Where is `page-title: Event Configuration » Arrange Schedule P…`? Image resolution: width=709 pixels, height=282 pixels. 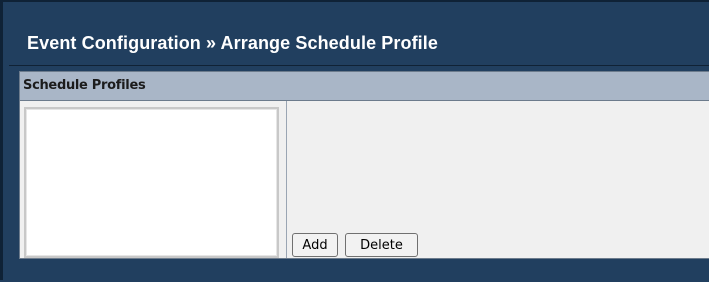 page-title: Event Configuration » Arrange Schedule P… is located at coordinates (232, 43).